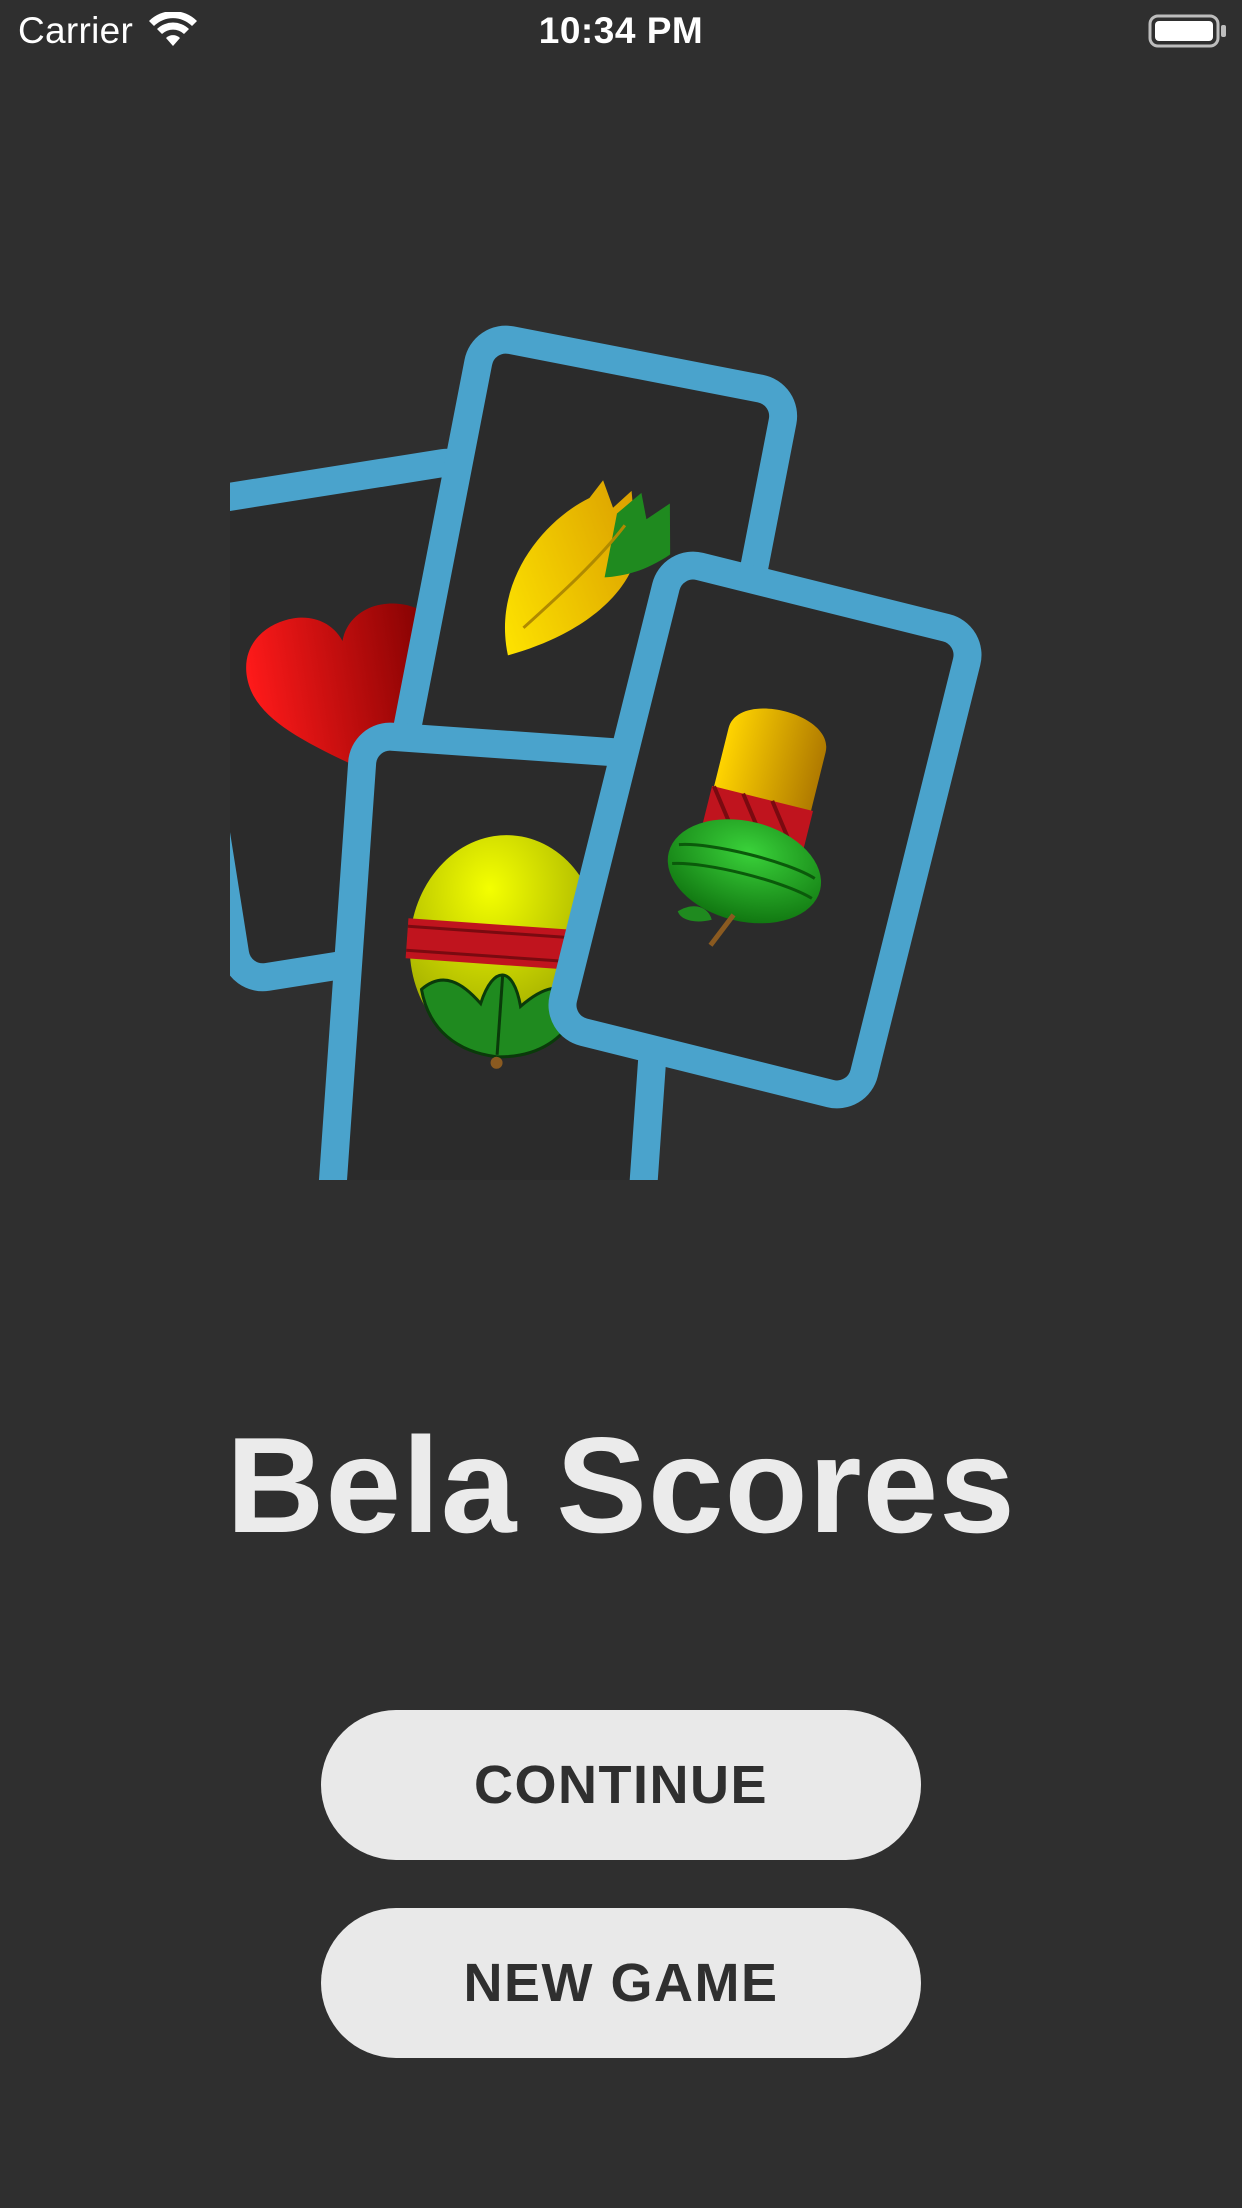  What do you see at coordinates (621, 1485) in the screenshot?
I see `app-title: Bela Scores` at bounding box center [621, 1485].